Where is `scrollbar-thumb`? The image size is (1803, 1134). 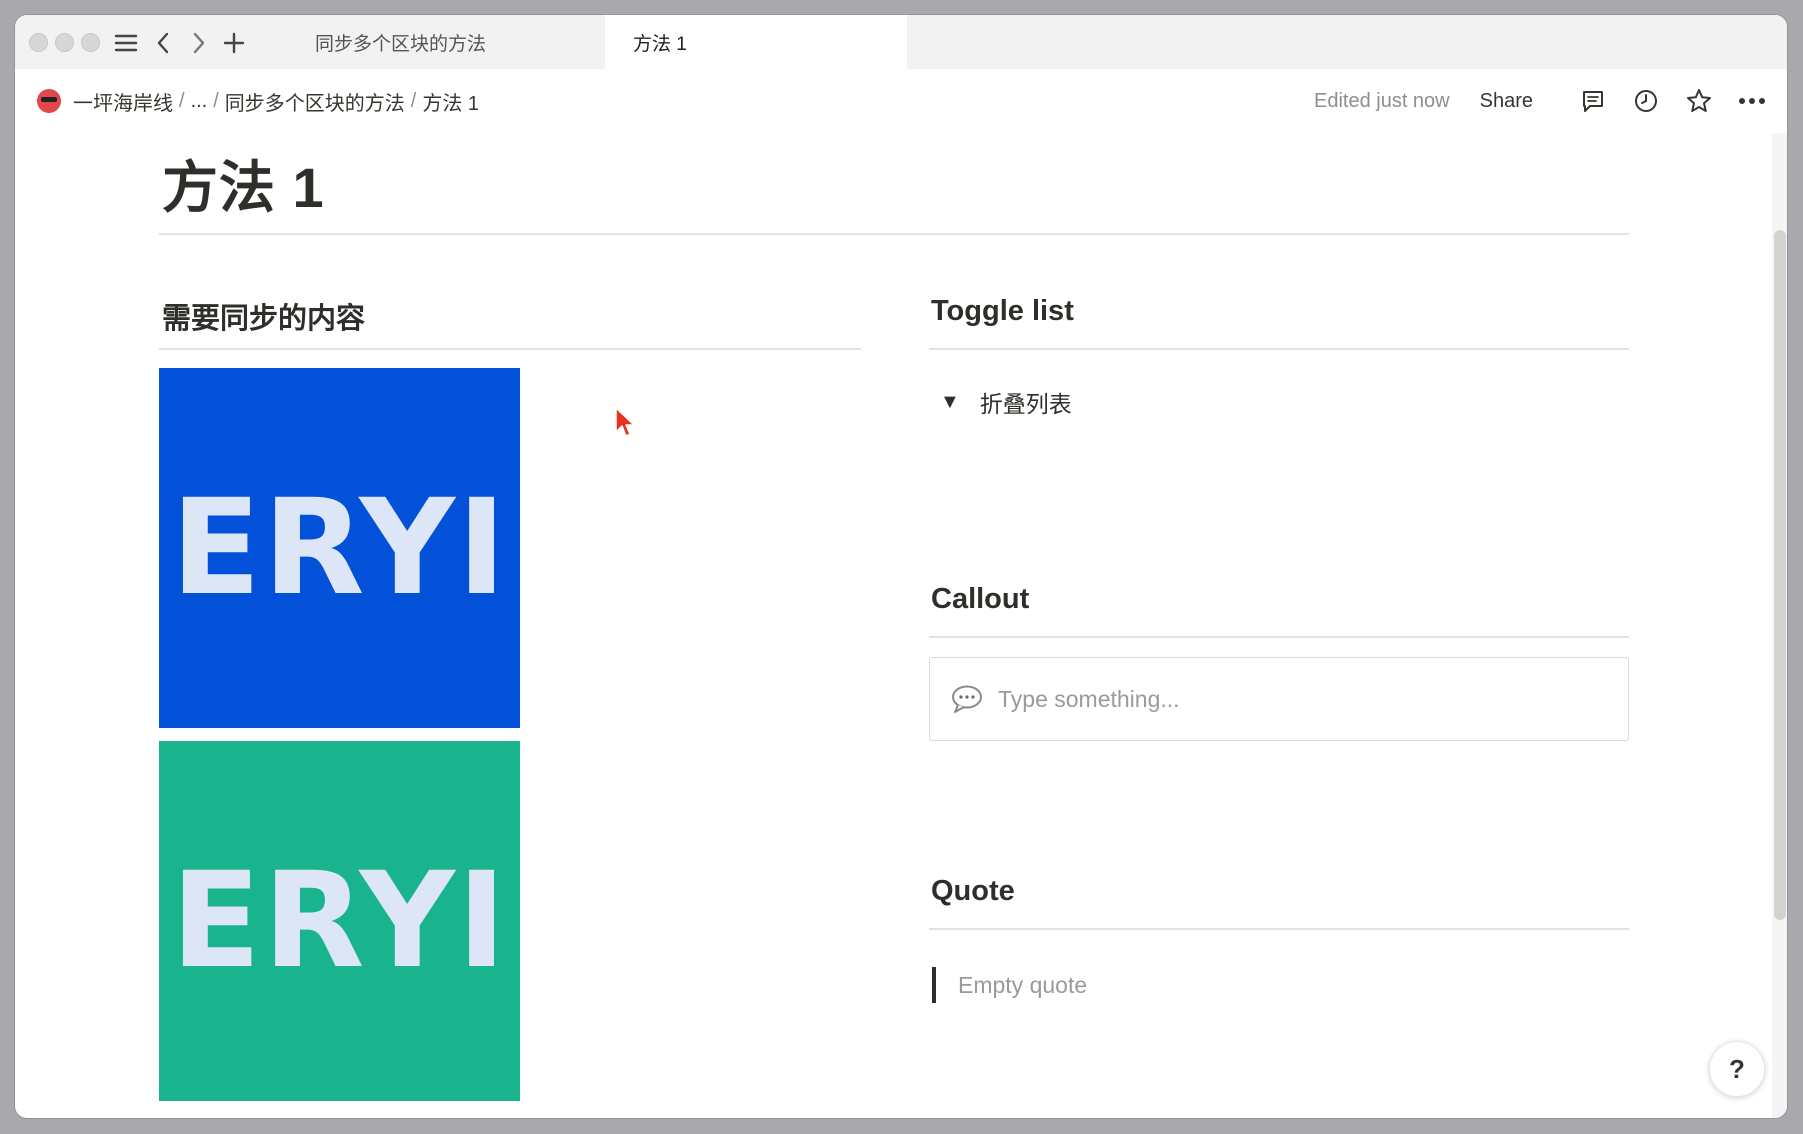 scrollbar-thumb is located at coordinates (1780, 575).